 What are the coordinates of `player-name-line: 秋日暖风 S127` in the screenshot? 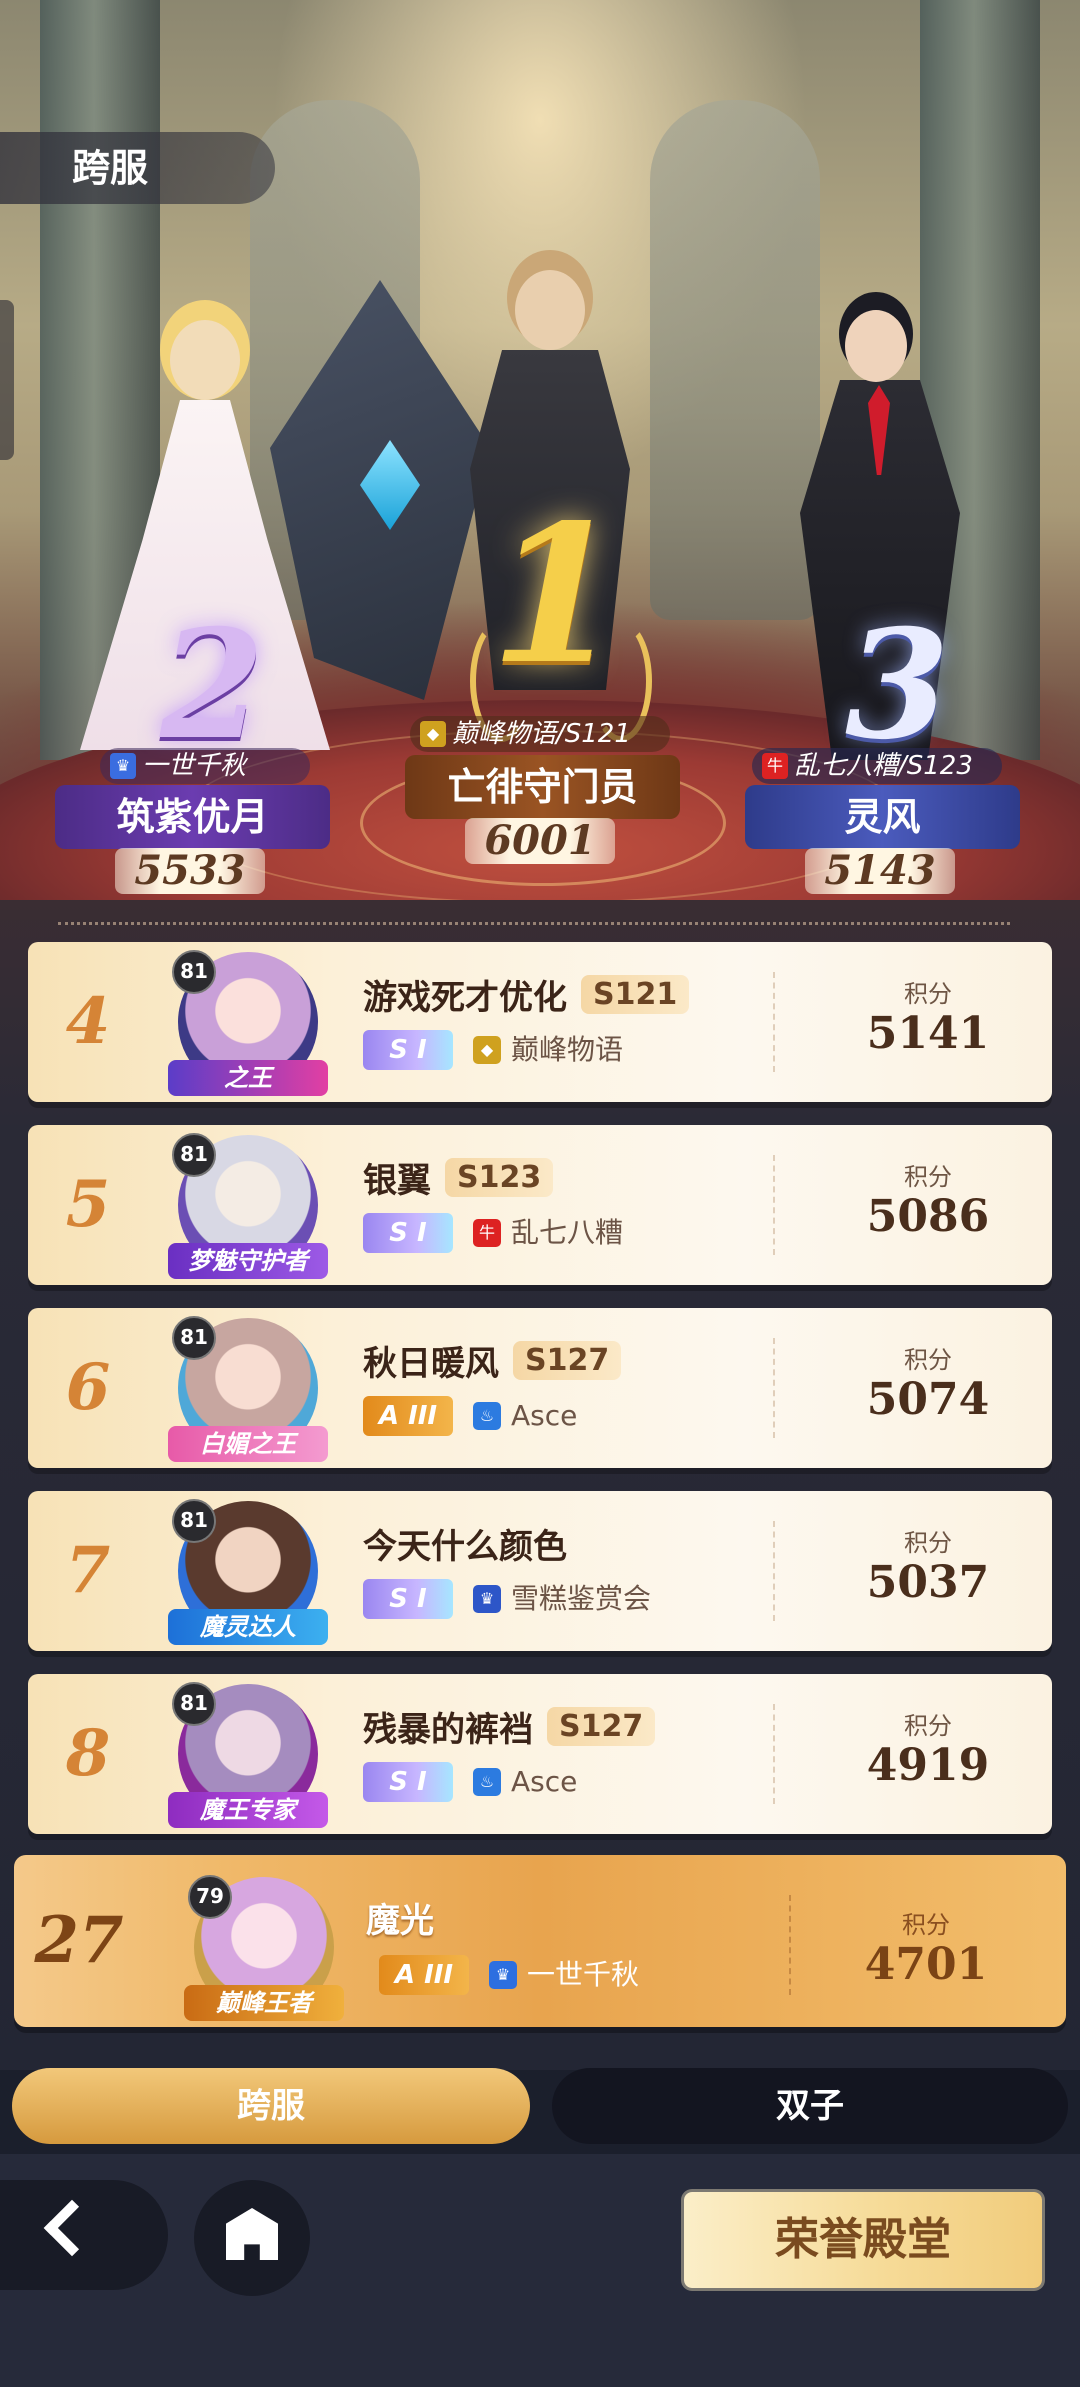 It's located at (492, 1360).